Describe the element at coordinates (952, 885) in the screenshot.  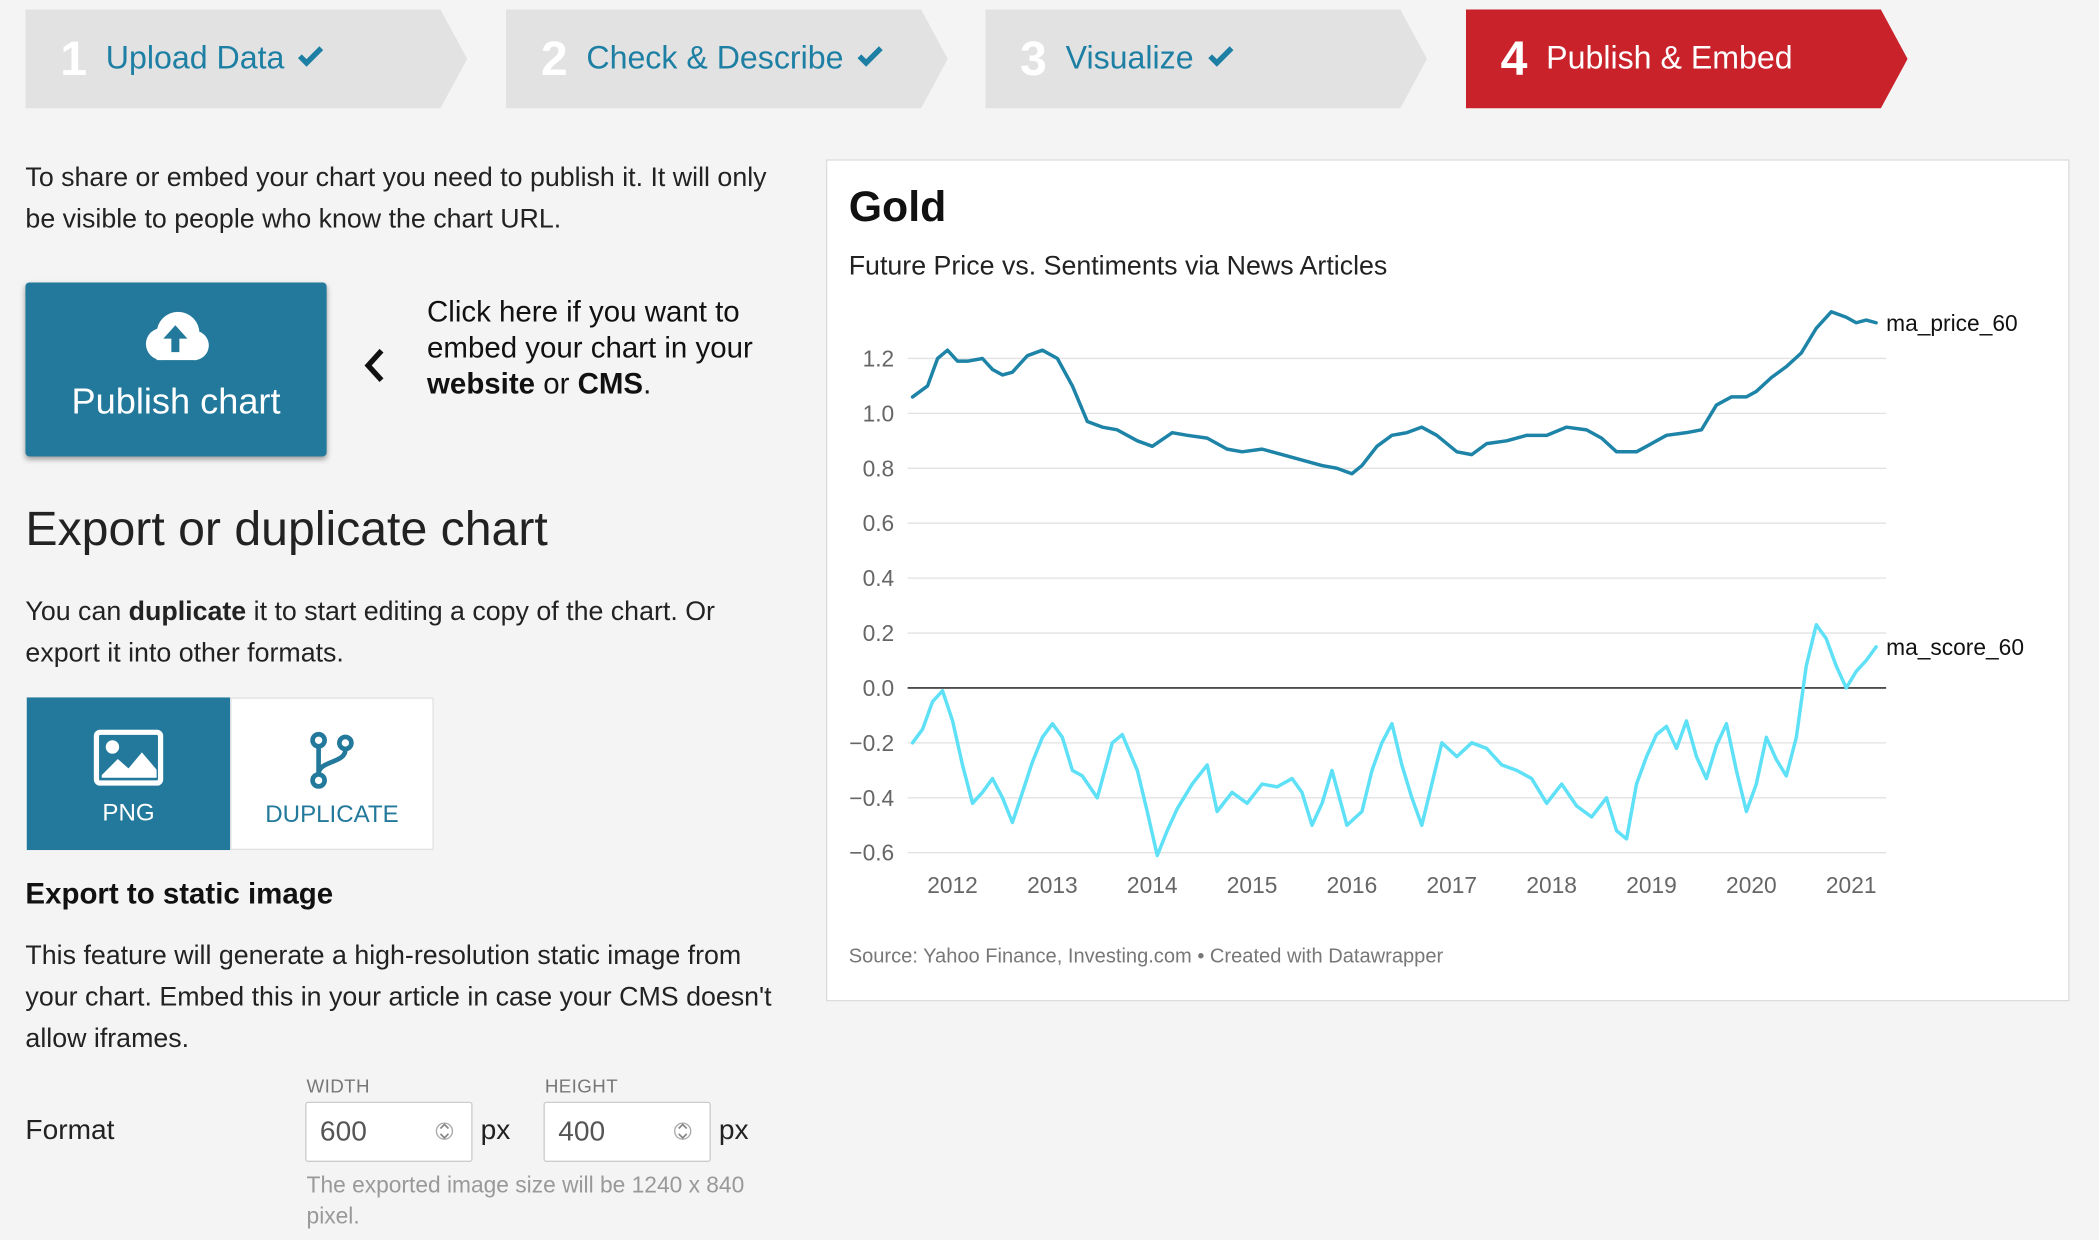
I see `x-tick-label: 2012` at that location.